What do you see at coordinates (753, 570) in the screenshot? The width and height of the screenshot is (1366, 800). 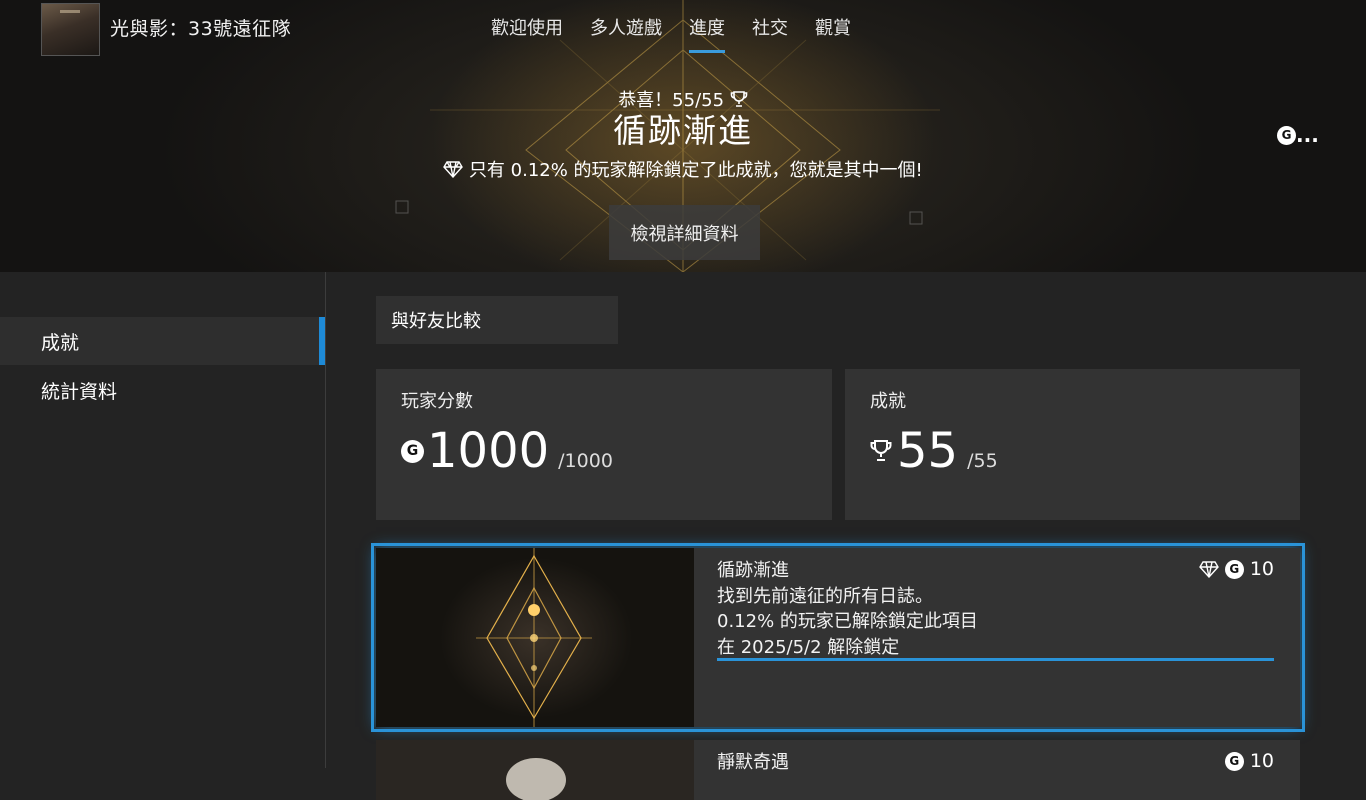 I see `achievement-title: 循跡漸進` at bounding box center [753, 570].